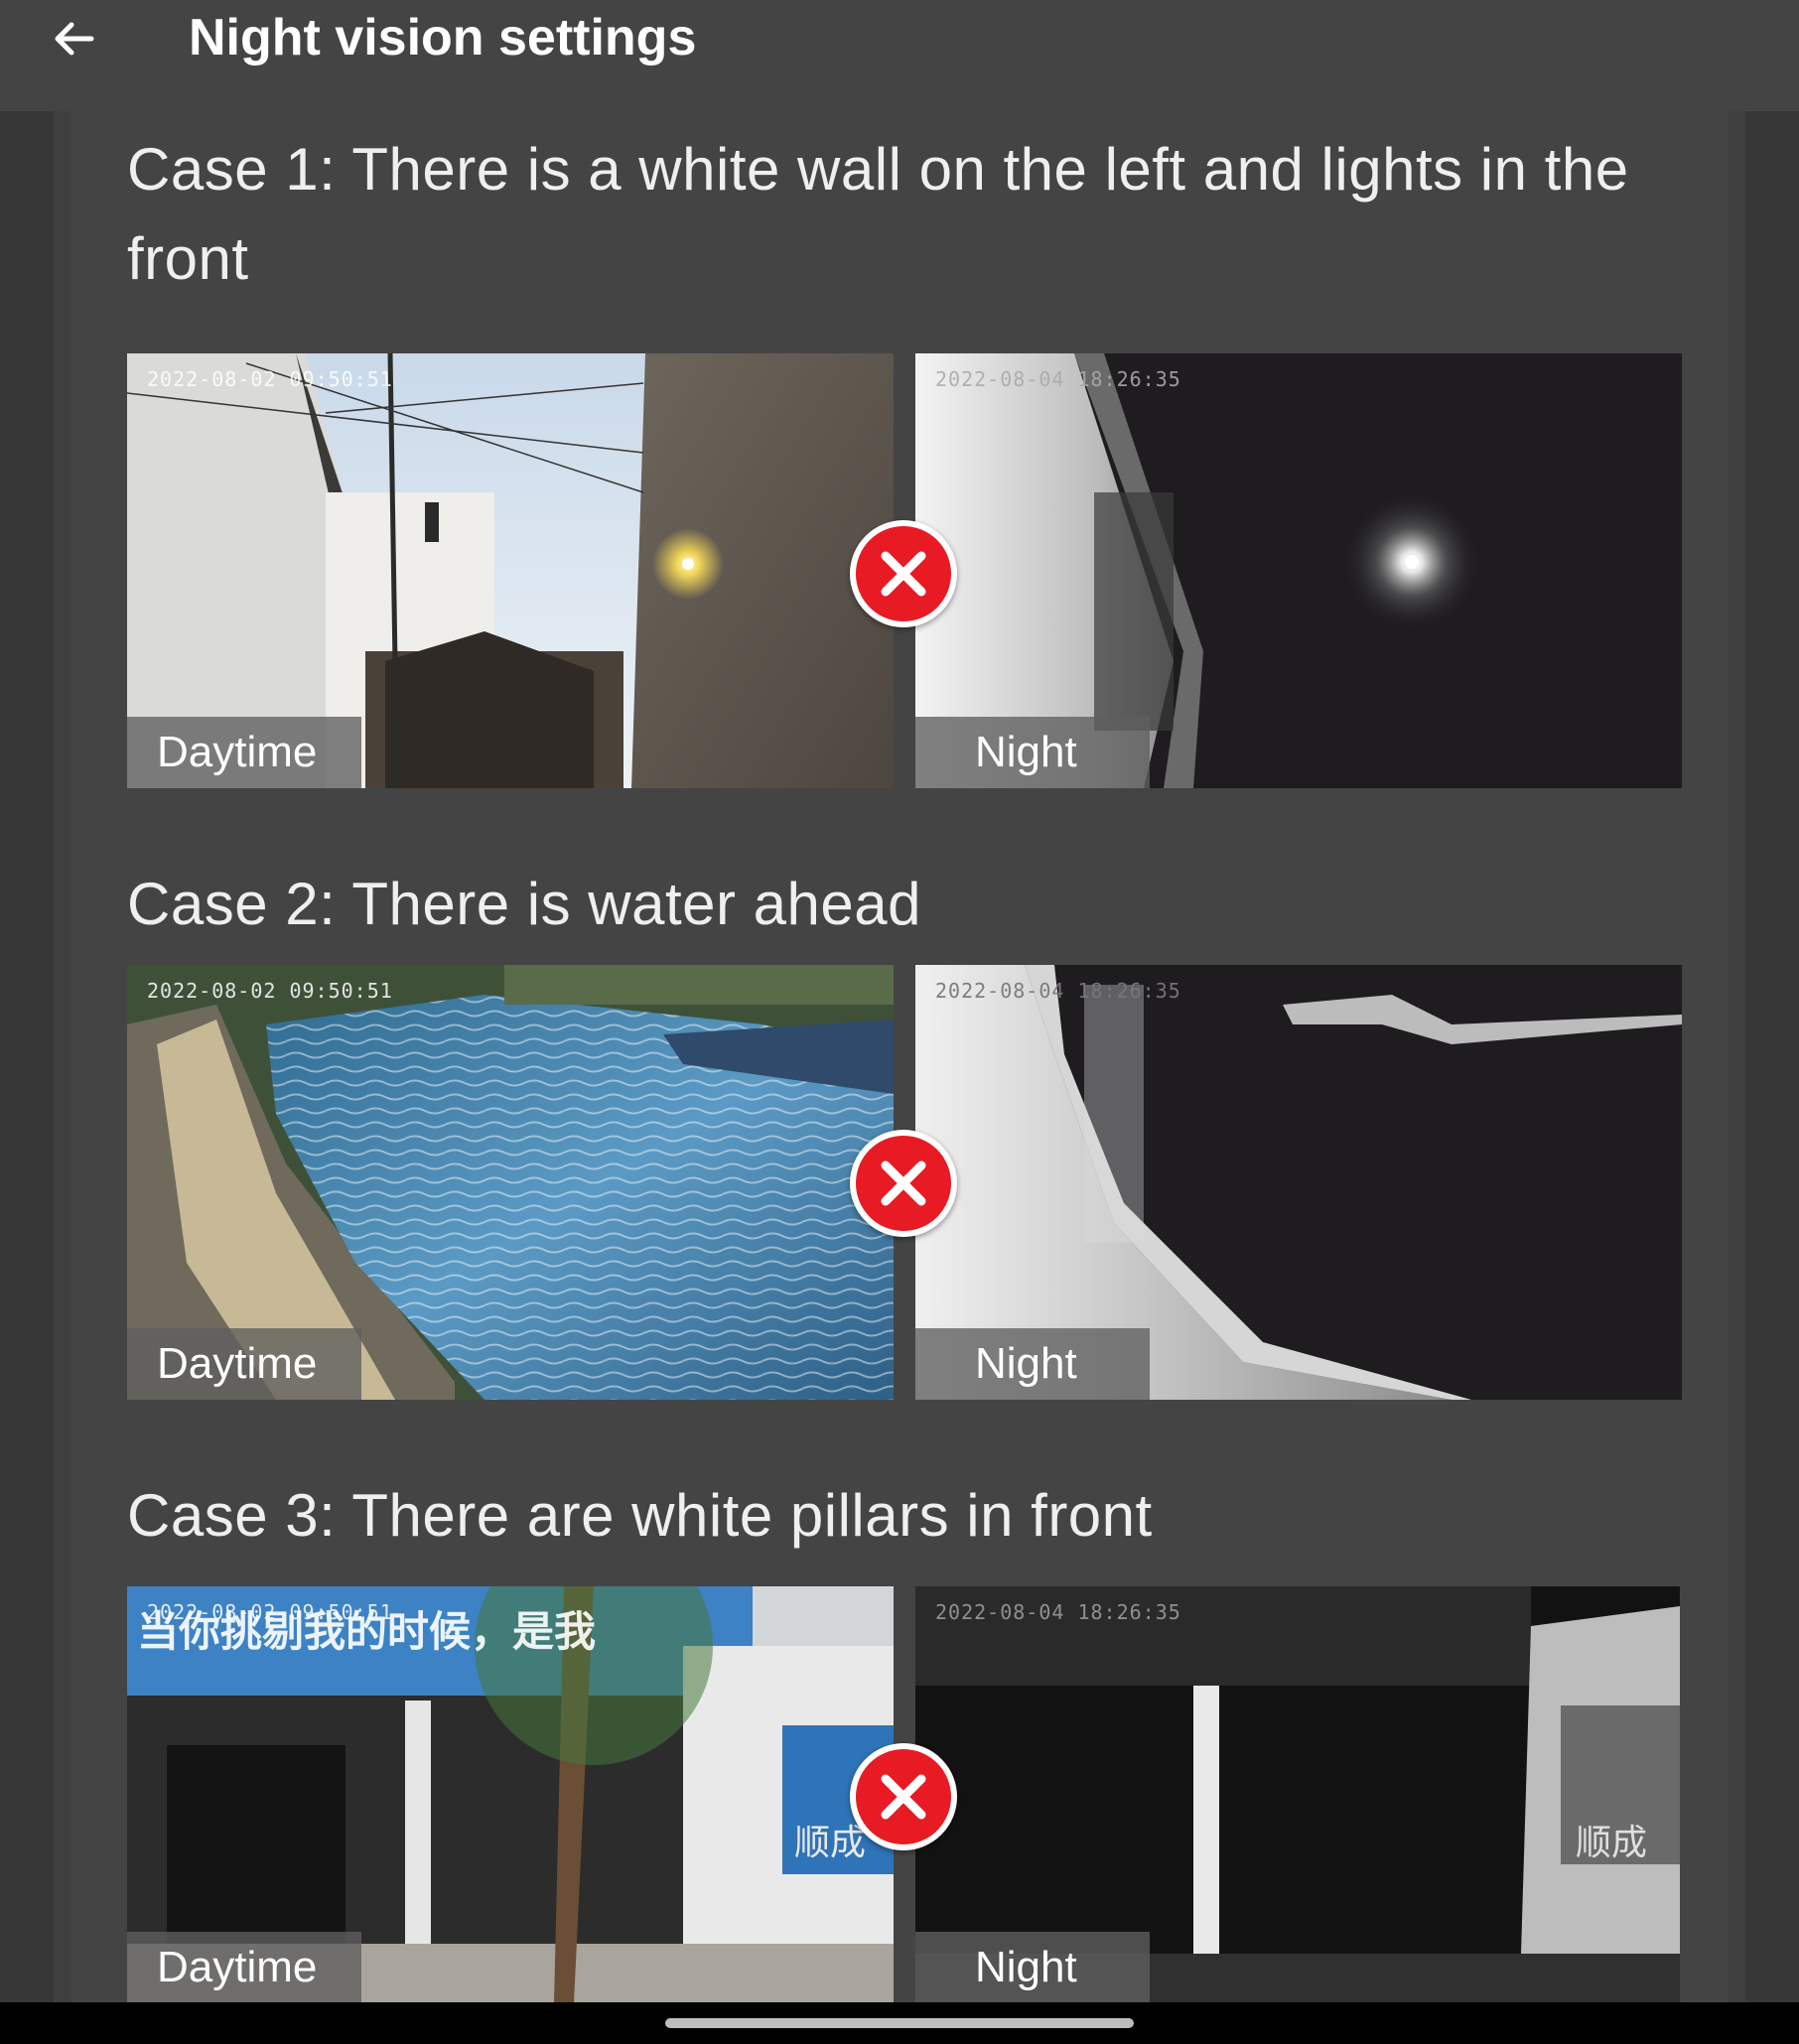  I want to click on case-3-night-photo: 顺成 2022-08-04 18:26:35 Night, so click(1297, 1794).